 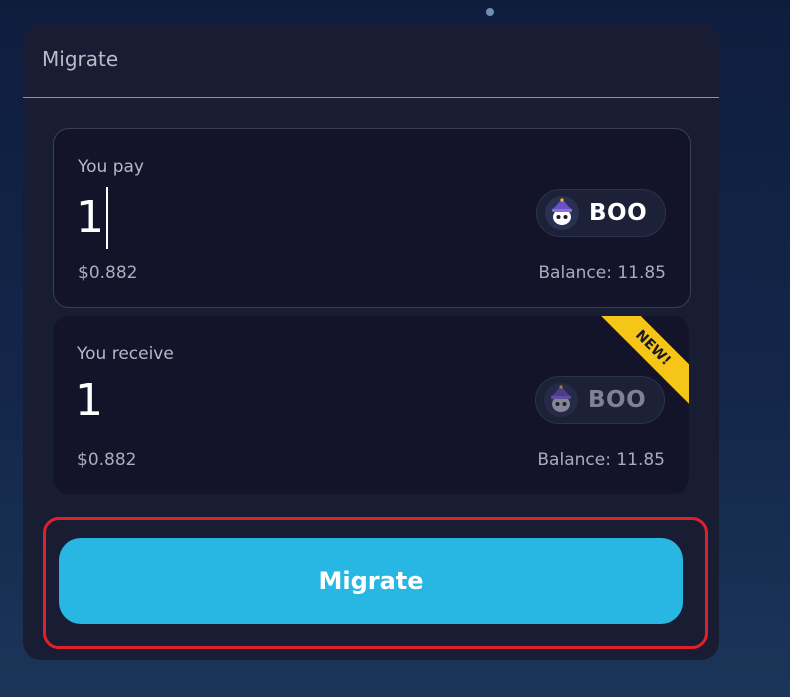 I want to click on pay-amount-input: 1, so click(x=92, y=218).